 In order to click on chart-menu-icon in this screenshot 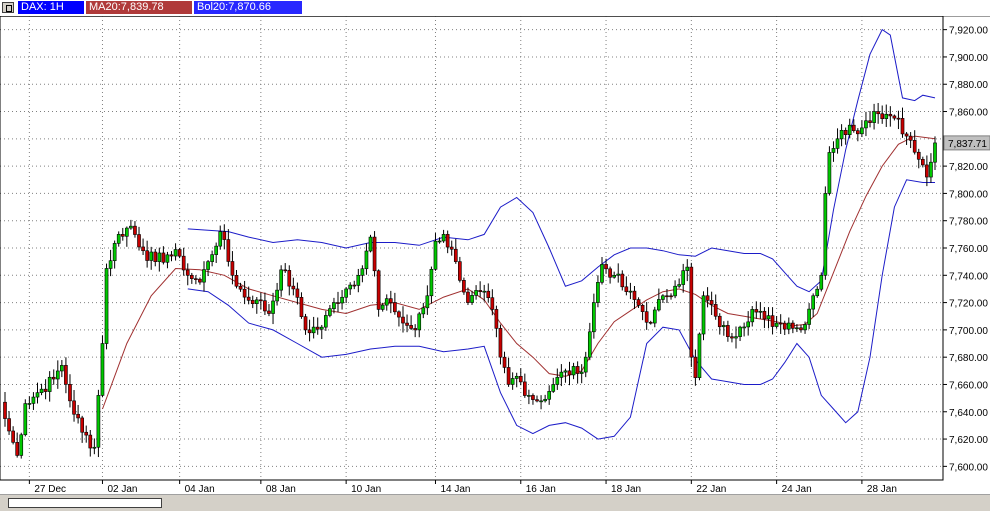, I will do `click(8, 7)`.